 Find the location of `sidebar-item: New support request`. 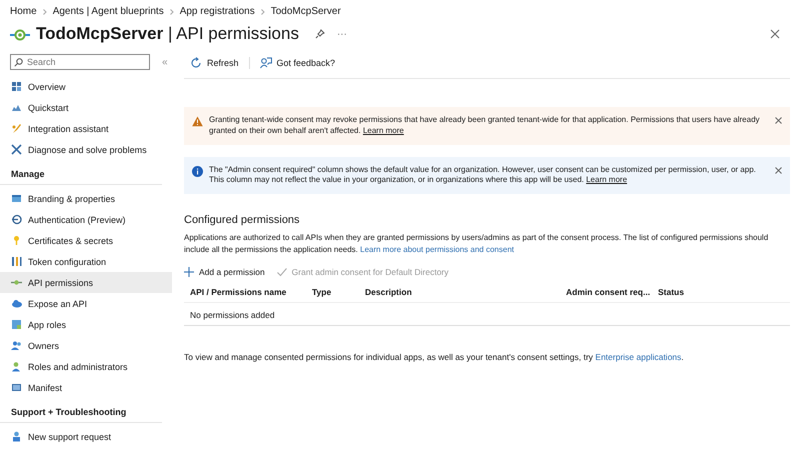

sidebar-item: New support request is located at coordinates (86, 436).